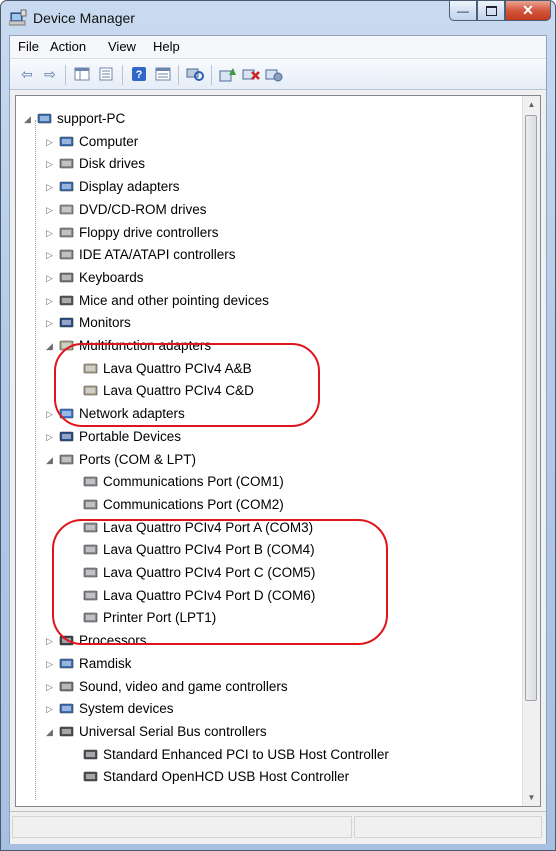 Image resolution: width=556 pixels, height=851 pixels. I want to click on tree-category-node: ◢ Universal Serial Bus controllers, so click(268, 732).